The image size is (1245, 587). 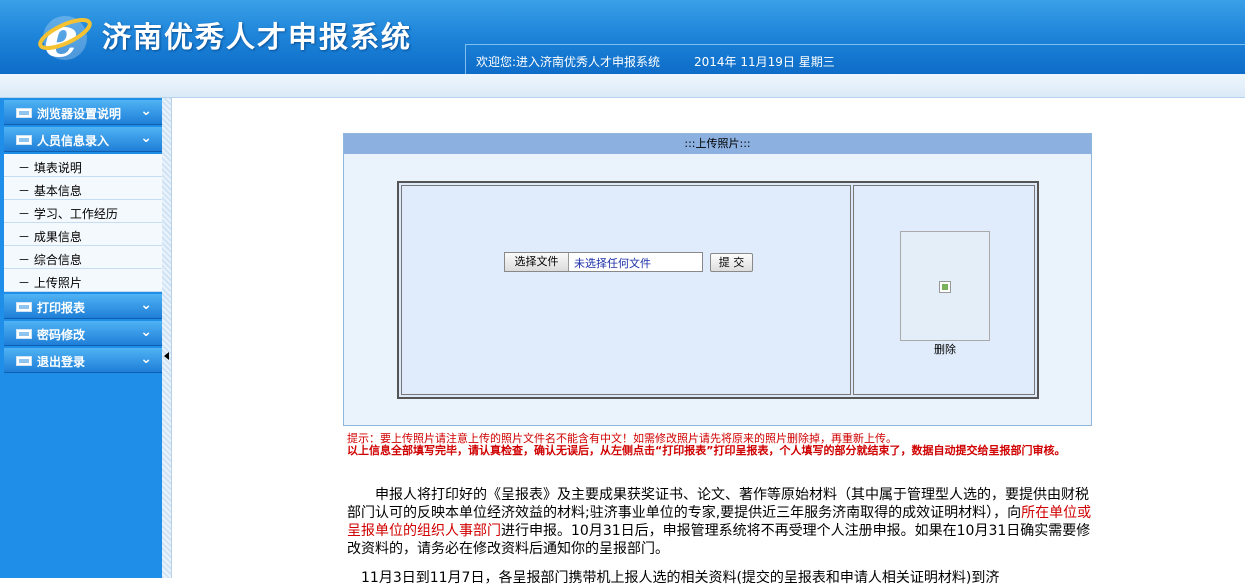 I want to click on sidebar-item-label: － 学习、工作经历, so click(x=68, y=214).